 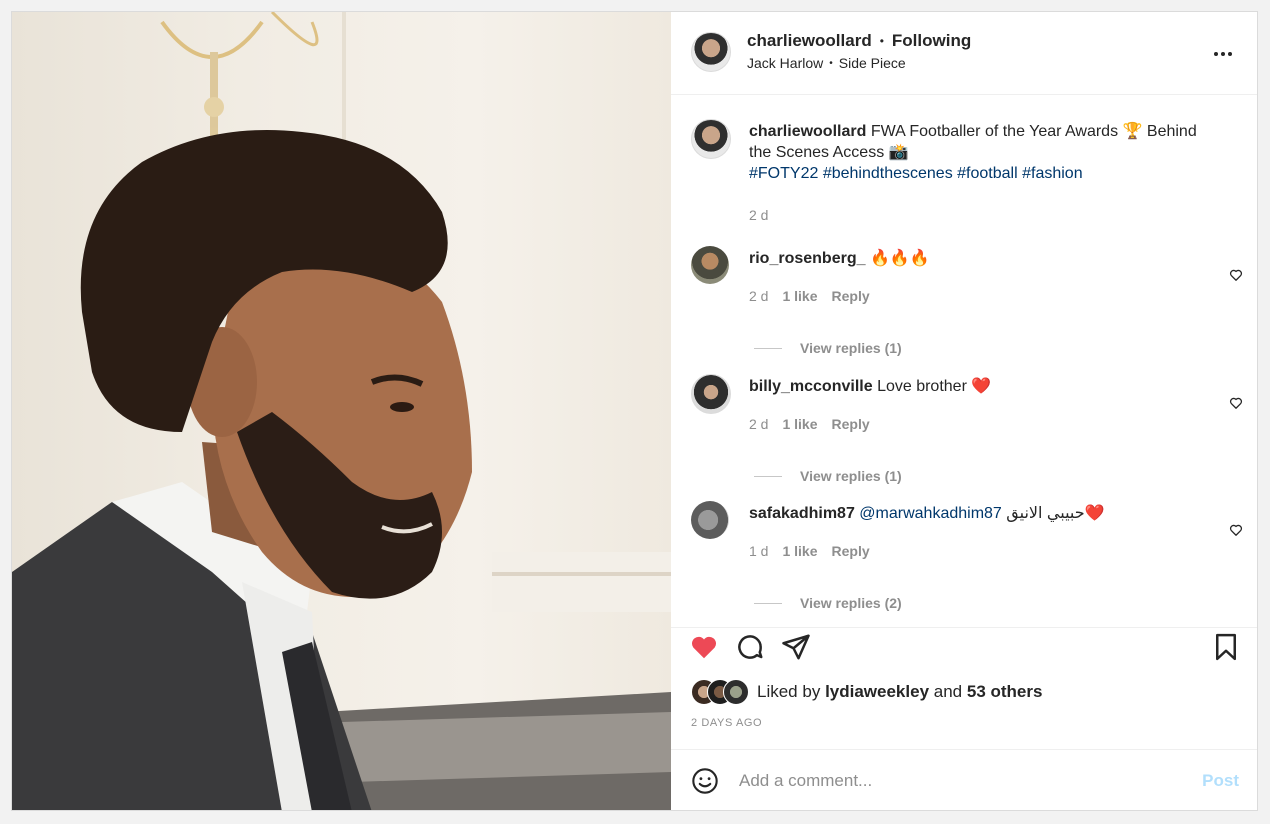 What do you see at coordinates (1226, 649) in the screenshot?
I see `bookmark-icon` at bounding box center [1226, 649].